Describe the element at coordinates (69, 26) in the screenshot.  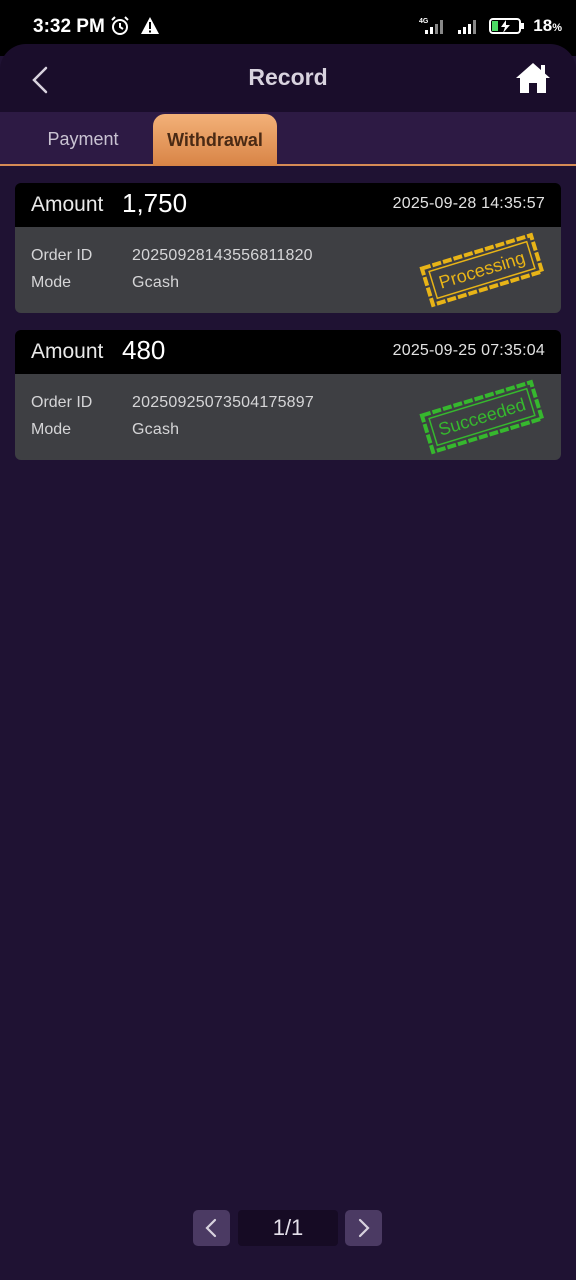
I see `status-time: 3:32 PM` at that location.